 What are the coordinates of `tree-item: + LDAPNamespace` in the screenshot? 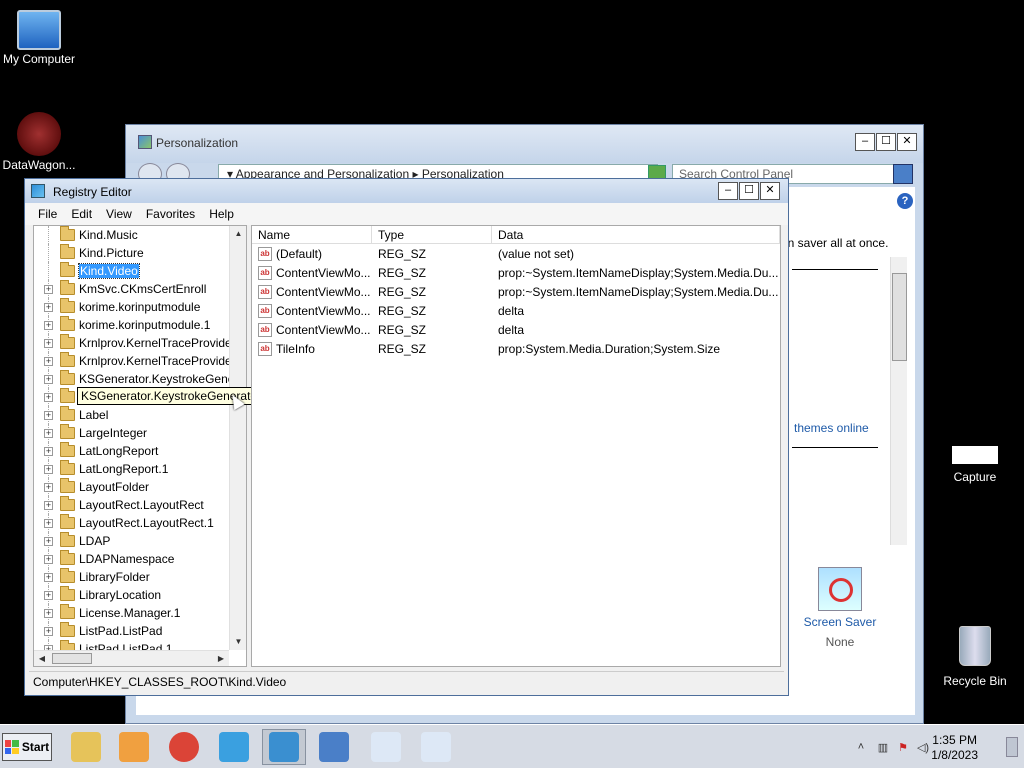 It's located at (131, 559).